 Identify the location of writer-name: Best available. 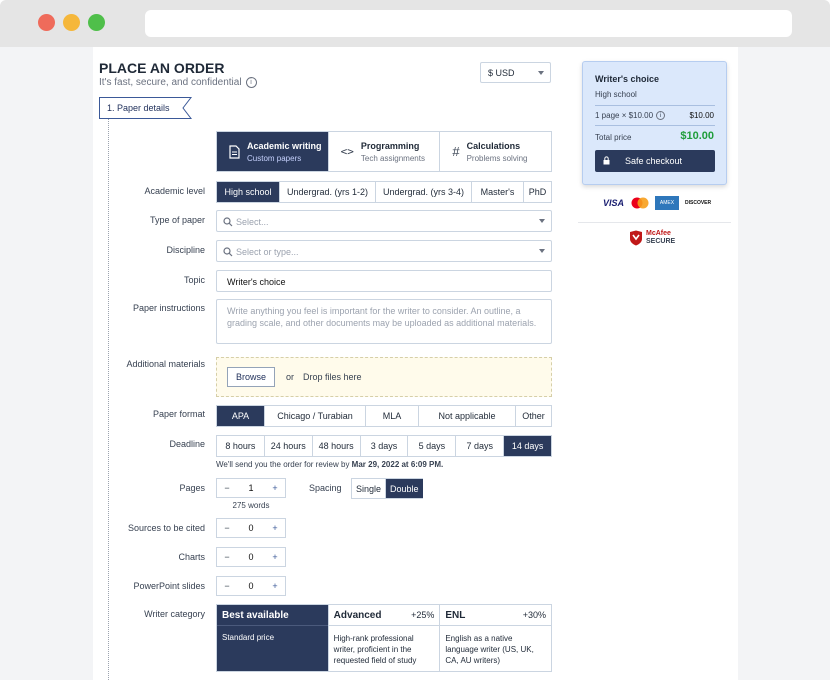
(255, 615).